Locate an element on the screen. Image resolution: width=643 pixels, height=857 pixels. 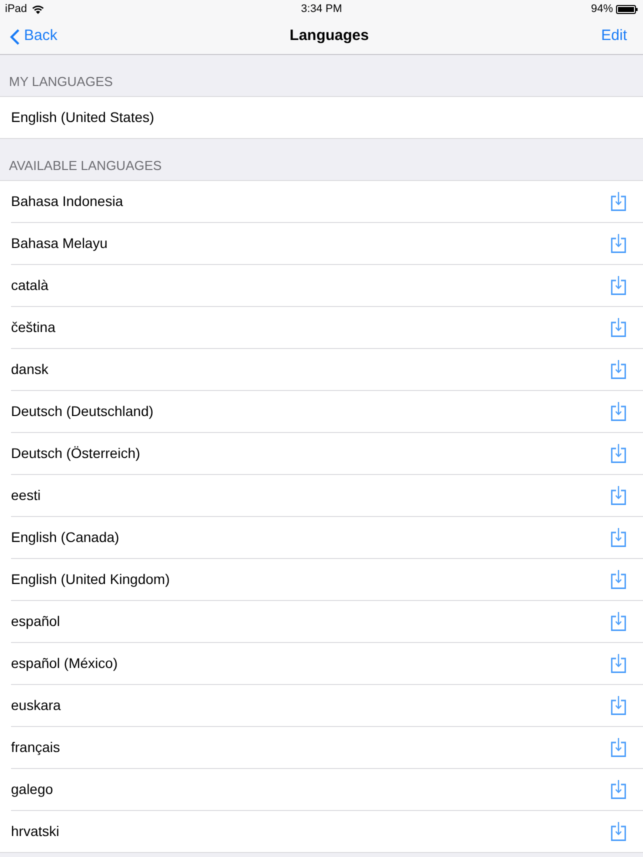
language-row: eesti is located at coordinates (327, 495).